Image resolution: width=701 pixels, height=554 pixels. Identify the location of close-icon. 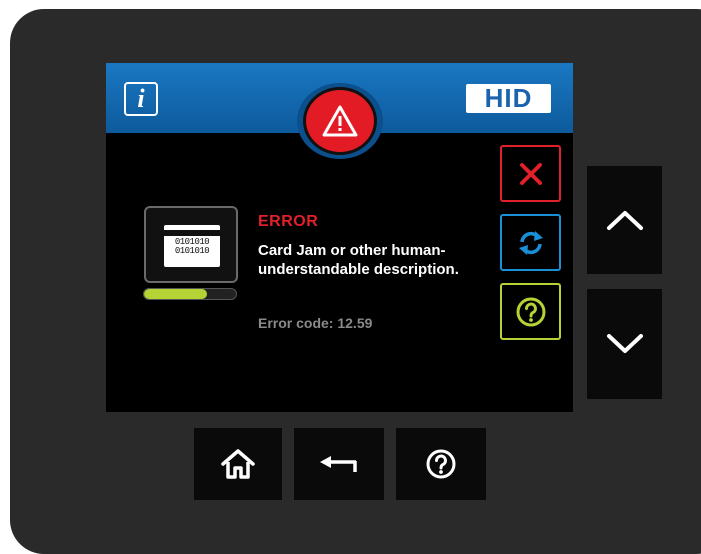
(530, 173).